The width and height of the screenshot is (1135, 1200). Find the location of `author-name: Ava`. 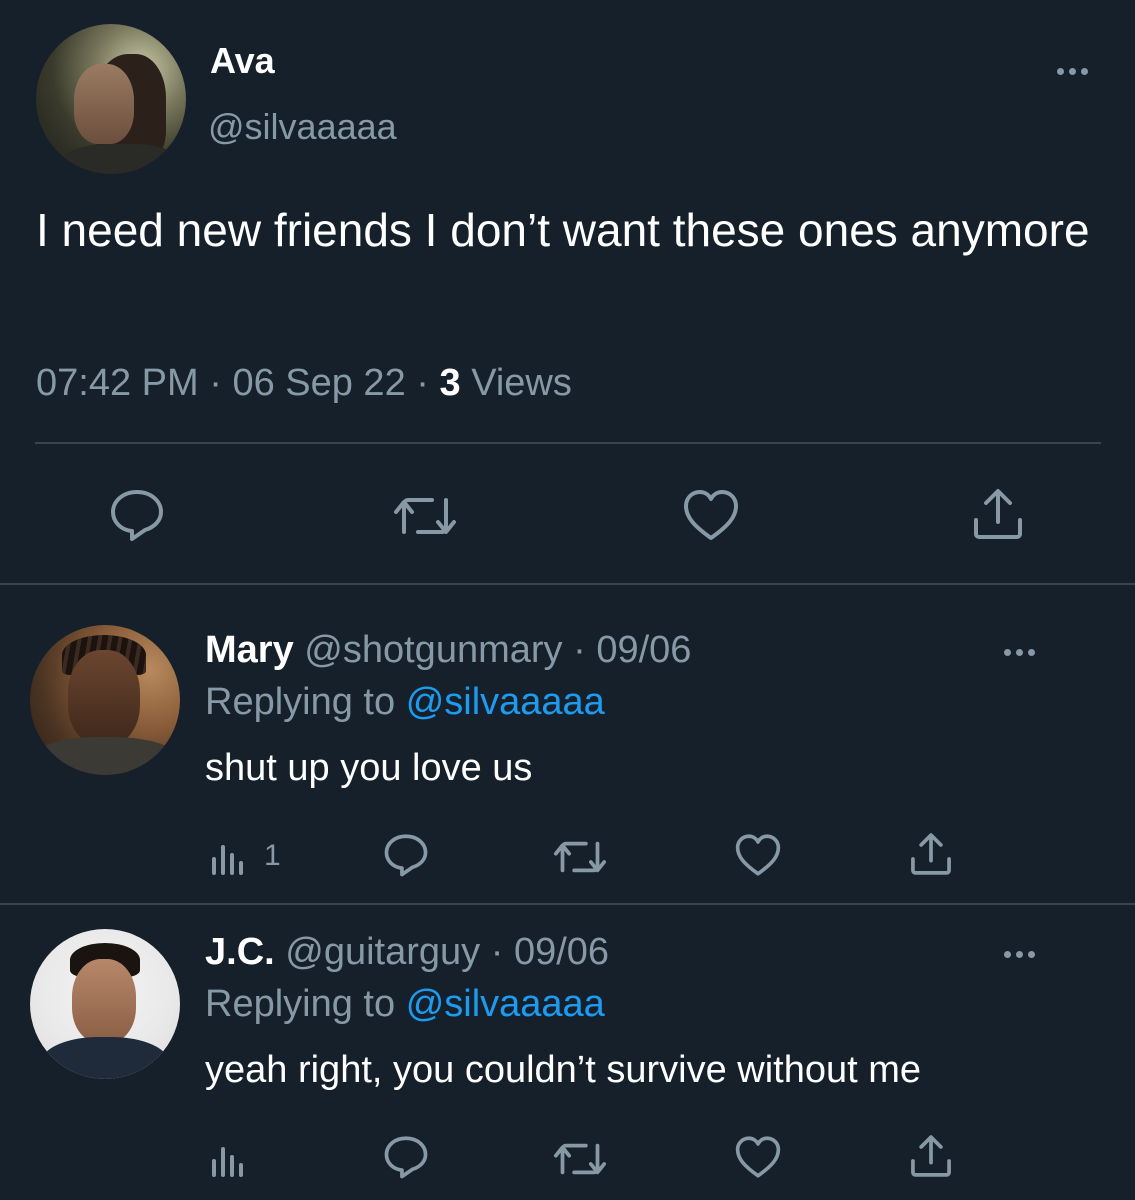

author-name: Ava is located at coordinates (242, 61).